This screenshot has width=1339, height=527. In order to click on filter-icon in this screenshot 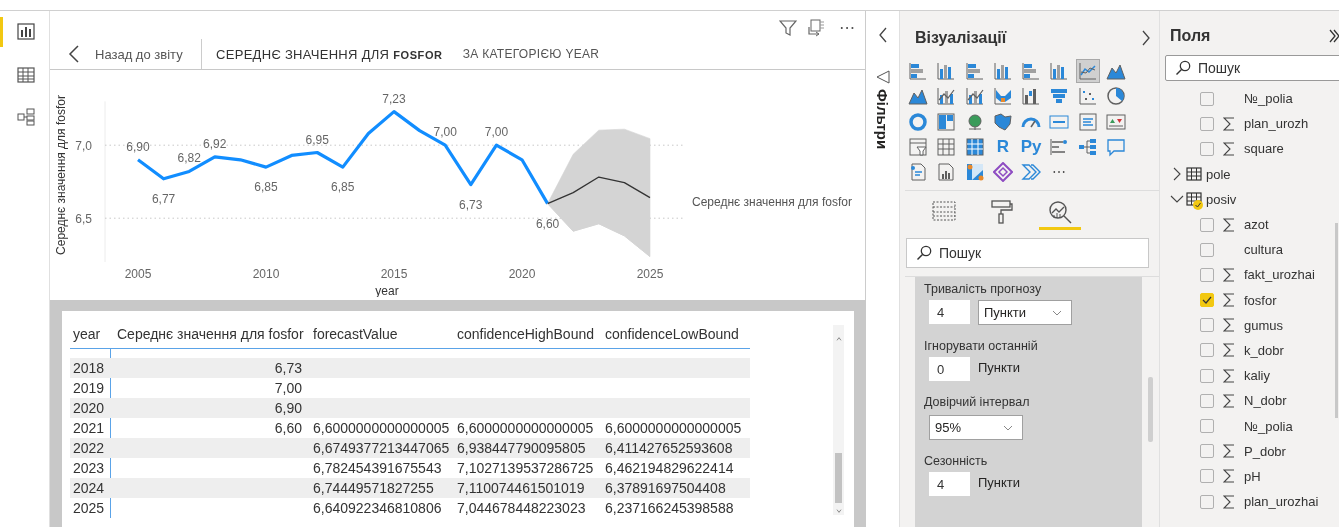, I will do `click(788, 28)`.